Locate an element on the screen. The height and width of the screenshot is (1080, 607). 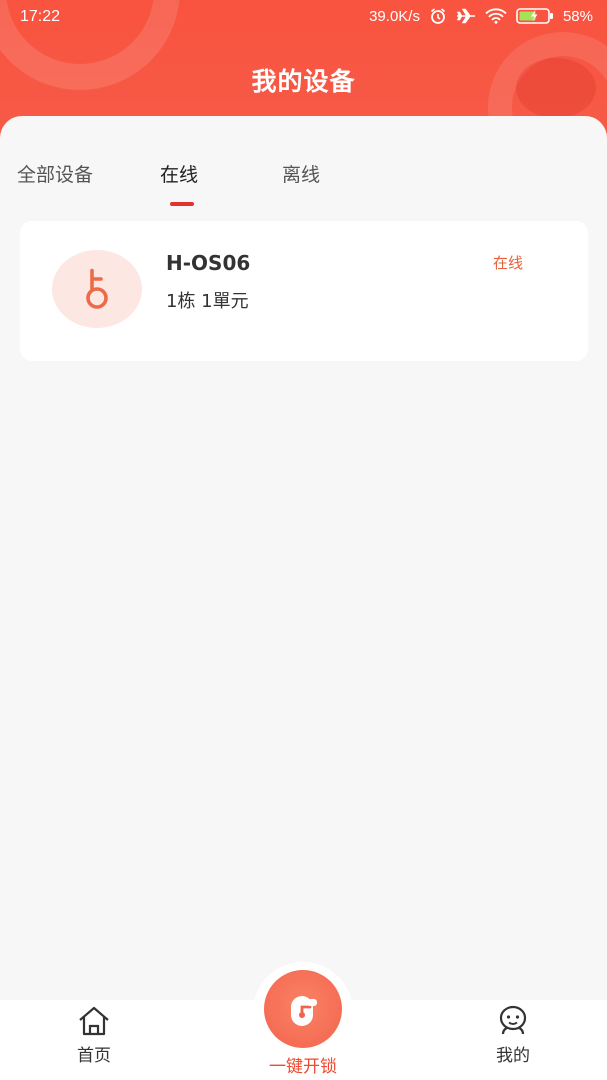
active-tab-indicator is located at coordinates (182, 204).